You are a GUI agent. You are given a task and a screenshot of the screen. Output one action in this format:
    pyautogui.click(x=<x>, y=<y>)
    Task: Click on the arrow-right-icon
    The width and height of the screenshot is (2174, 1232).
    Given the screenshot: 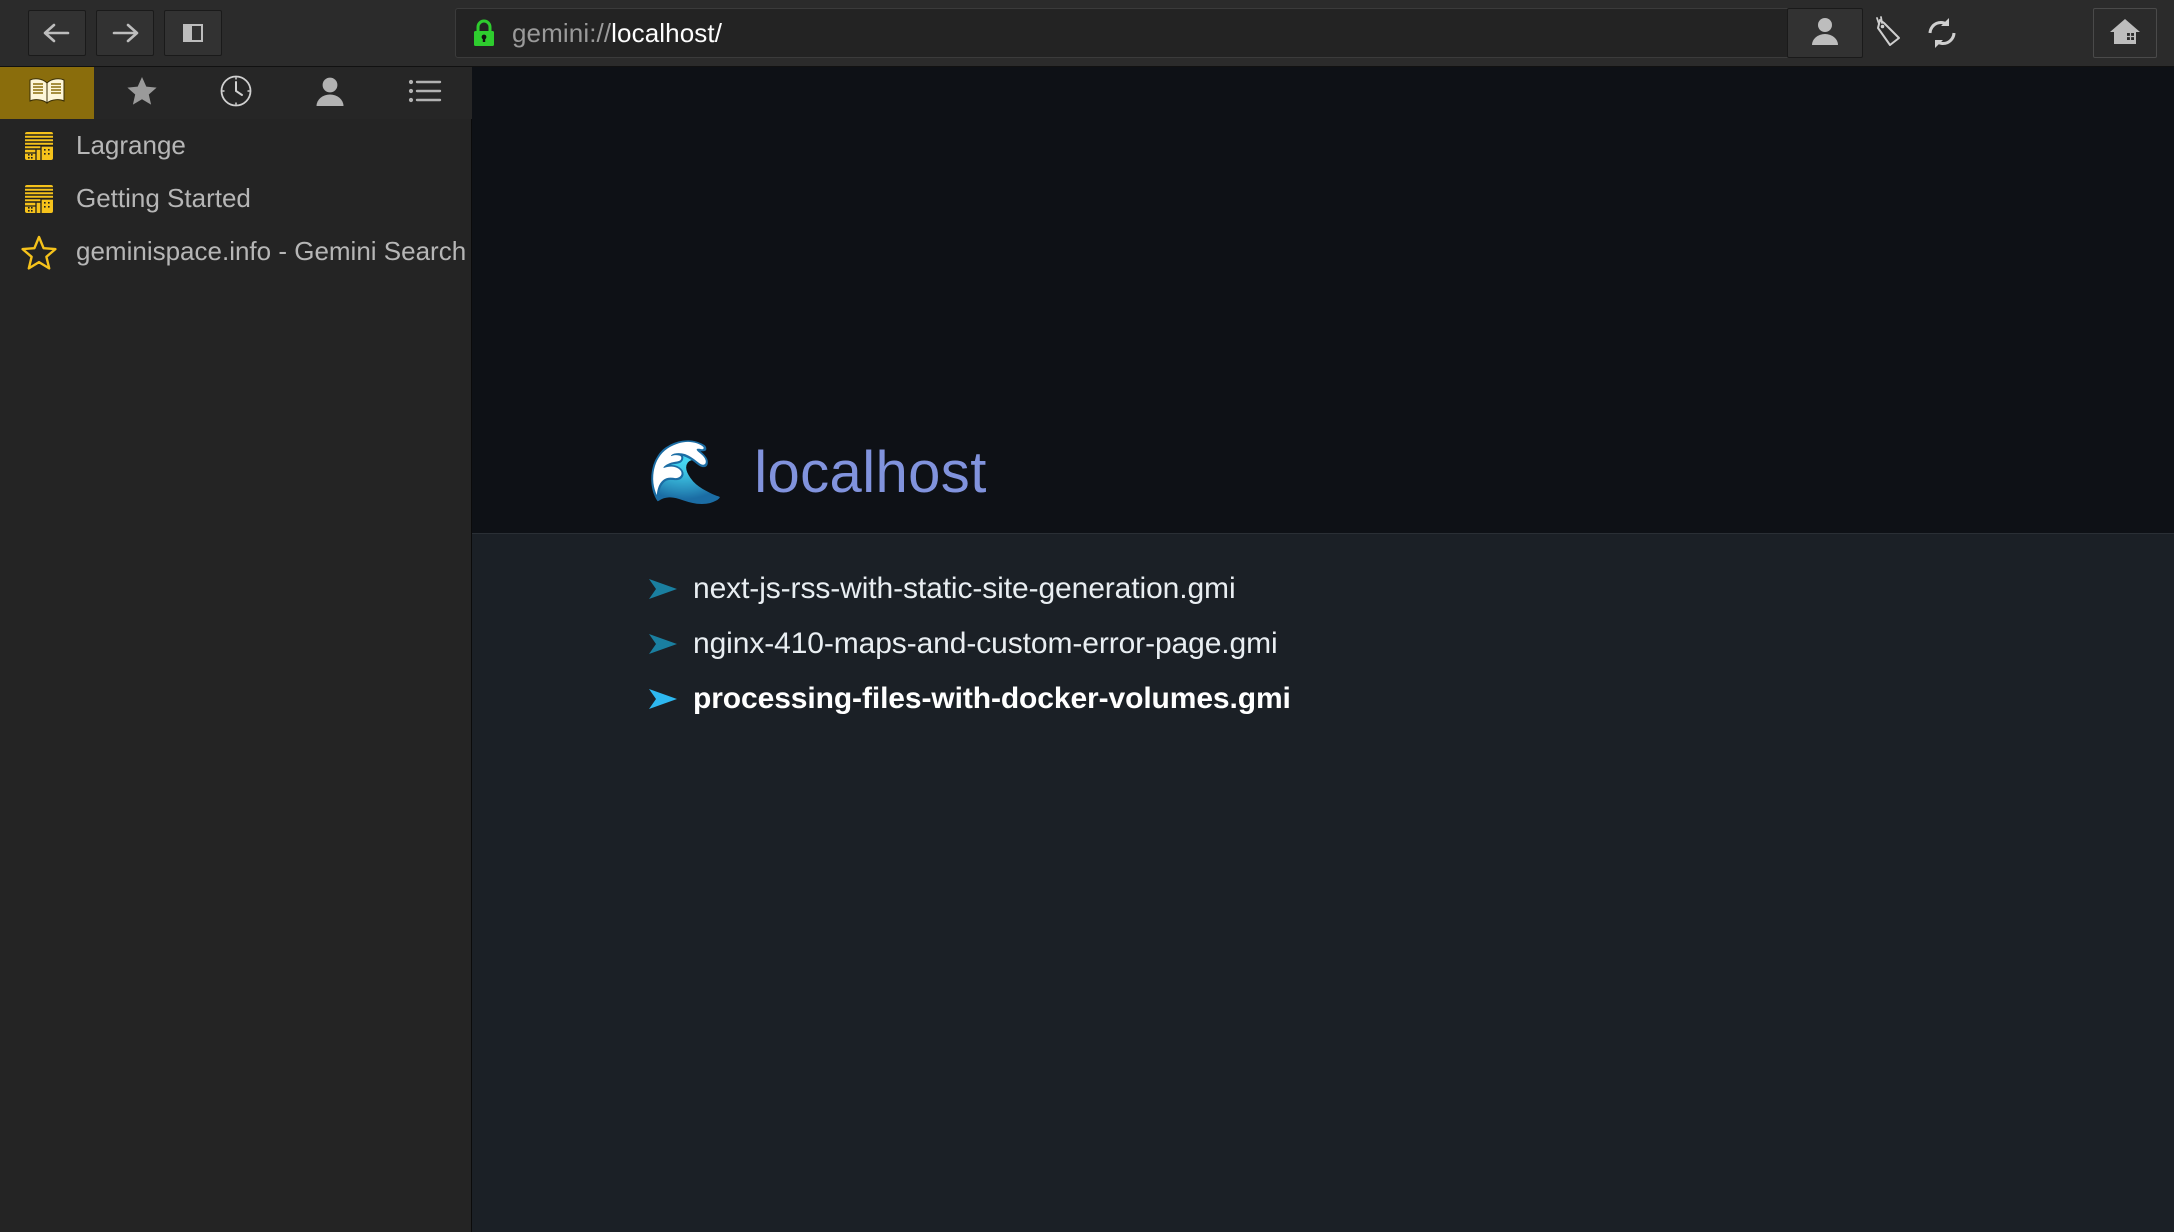 What is the action you would take?
    pyautogui.click(x=125, y=33)
    